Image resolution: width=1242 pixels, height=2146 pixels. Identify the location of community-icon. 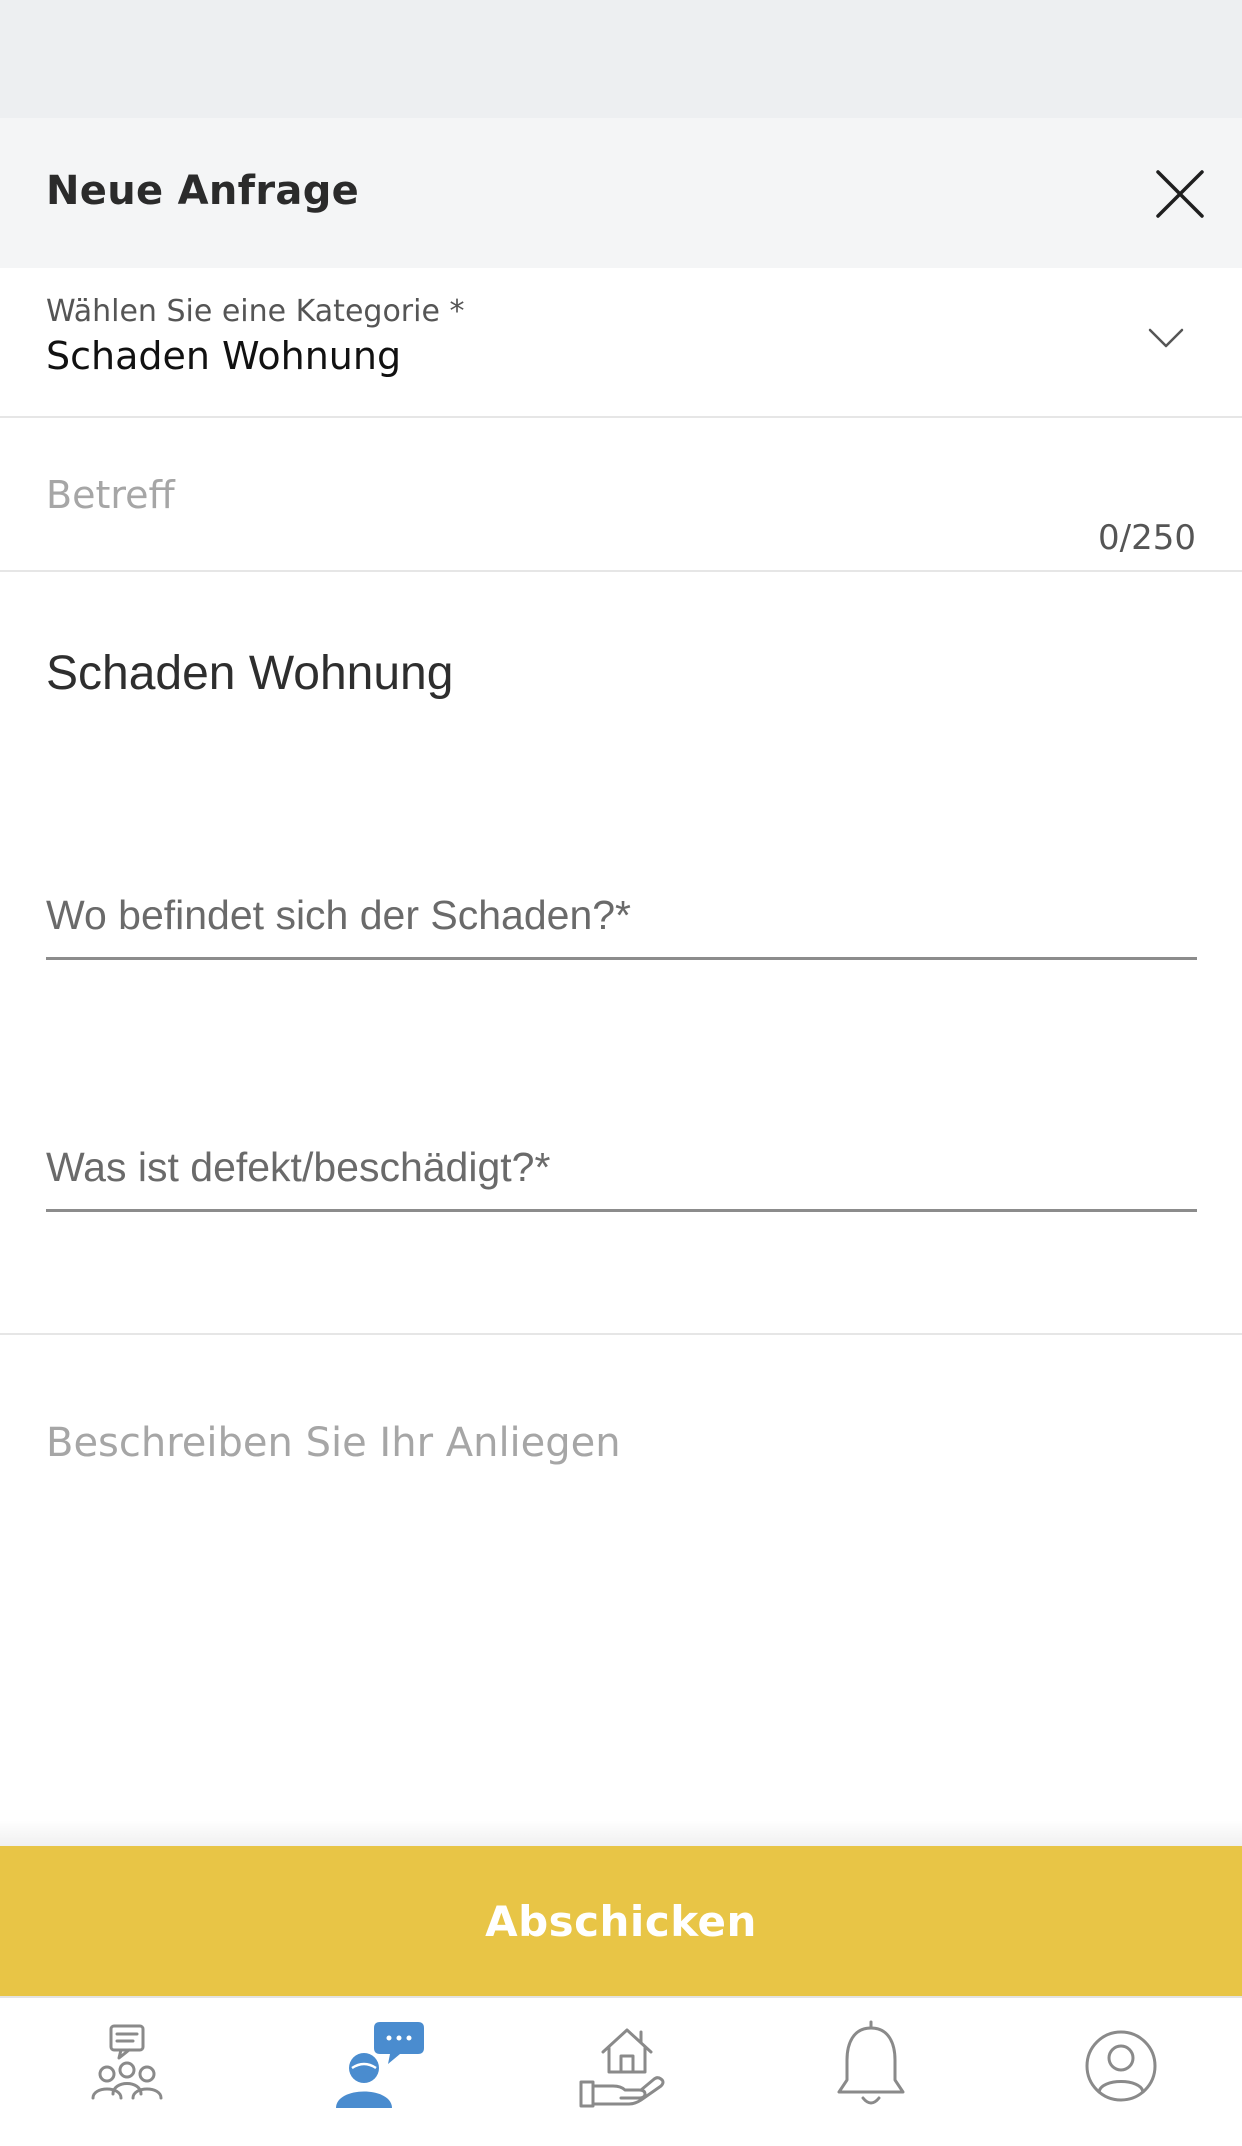
(127, 2062).